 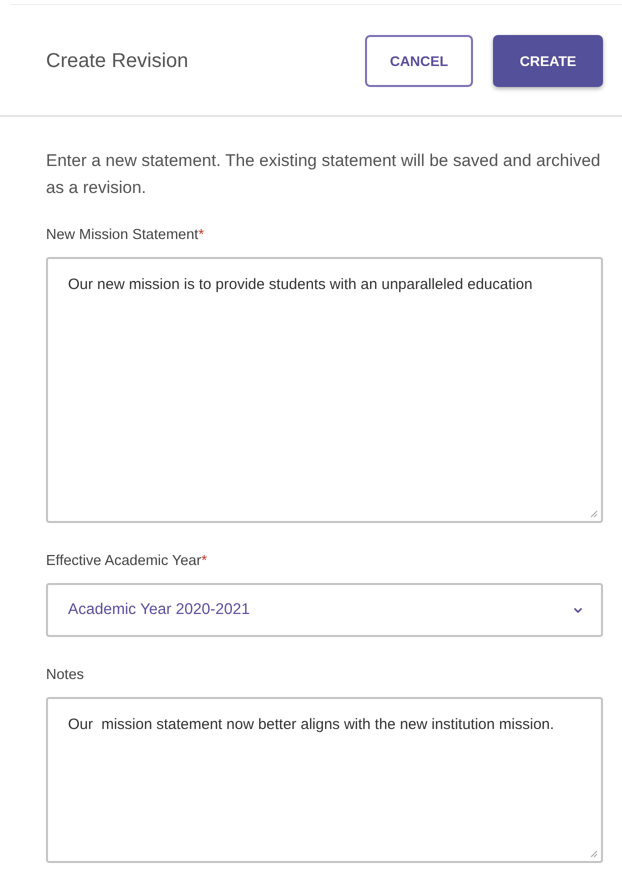 What do you see at coordinates (419, 61) in the screenshot?
I see `cancel-button: CANCEL` at bounding box center [419, 61].